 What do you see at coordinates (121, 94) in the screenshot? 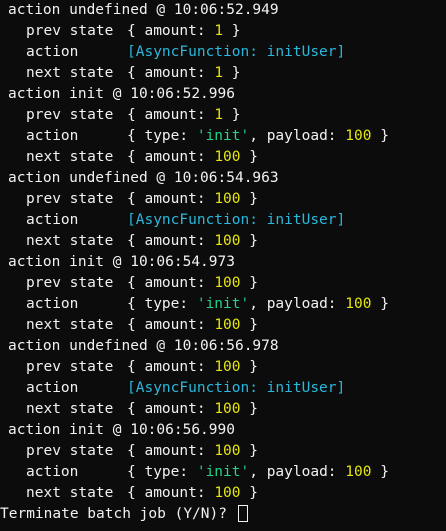
I see `log-action-header: action init @ 10:06:52.996` at bounding box center [121, 94].